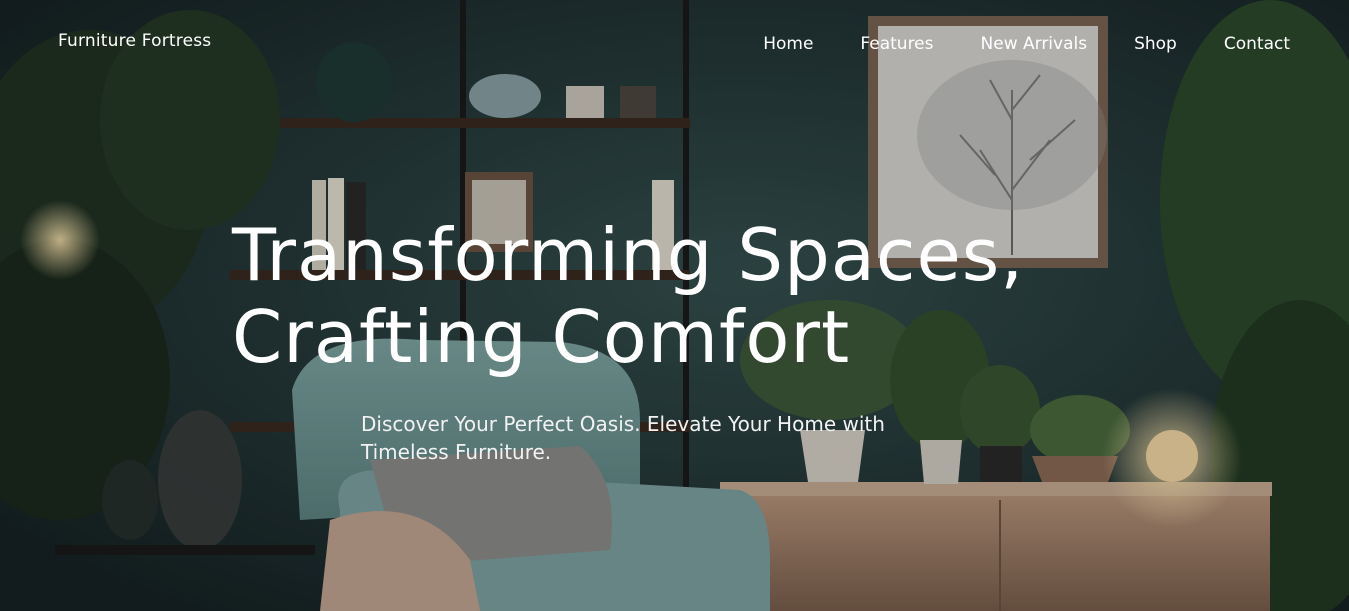 This screenshot has height=611, width=1349. Describe the element at coordinates (628, 255) in the screenshot. I see `hero-headline-line-1: Transforming Spaces,` at that location.